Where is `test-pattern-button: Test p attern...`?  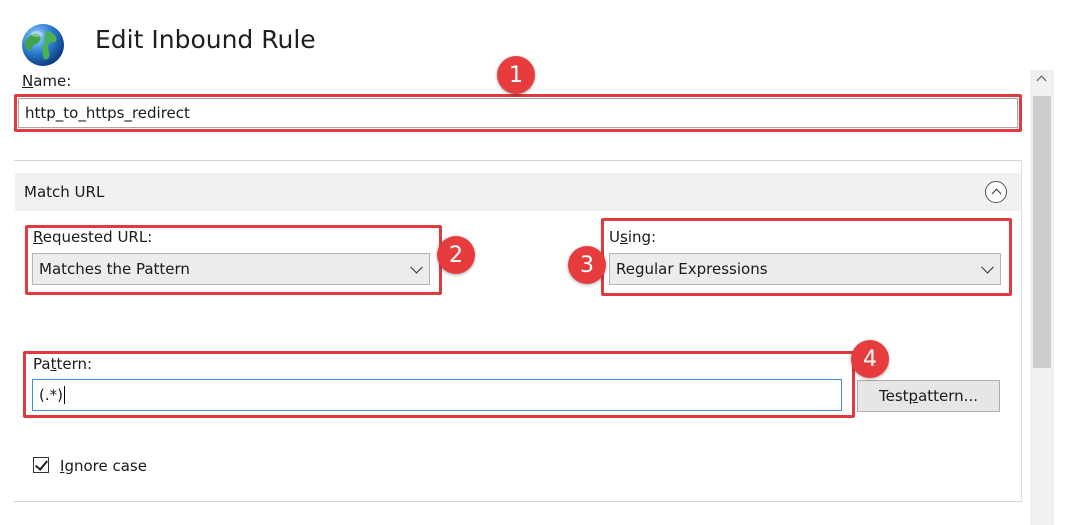
test-pattern-button: Test p attern... is located at coordinates (928, 396).